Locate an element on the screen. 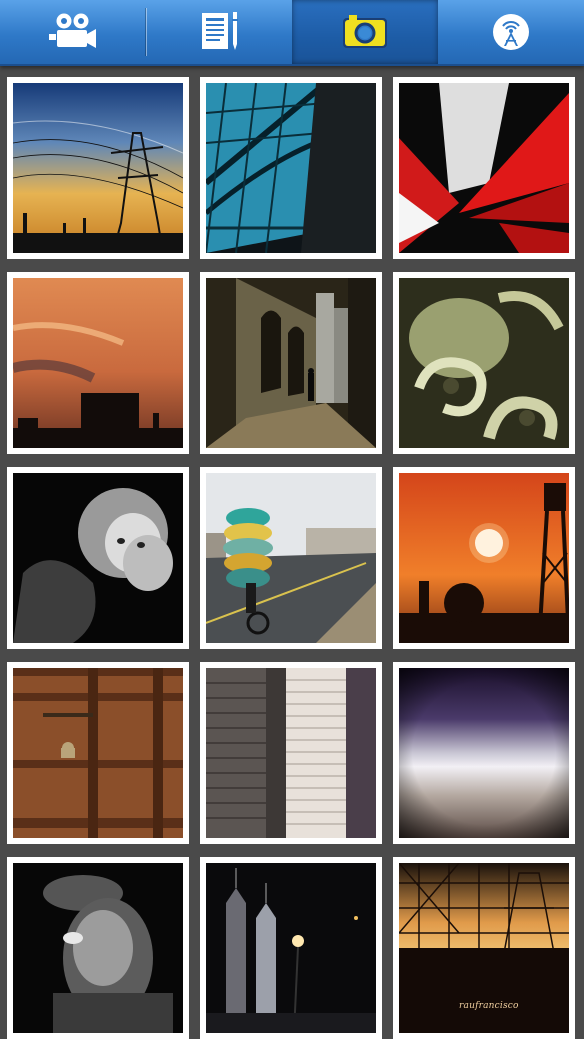 The height and width of the screenshot is (1039, 584). red-white-abstract-photo is located at coordinates (484, 168).